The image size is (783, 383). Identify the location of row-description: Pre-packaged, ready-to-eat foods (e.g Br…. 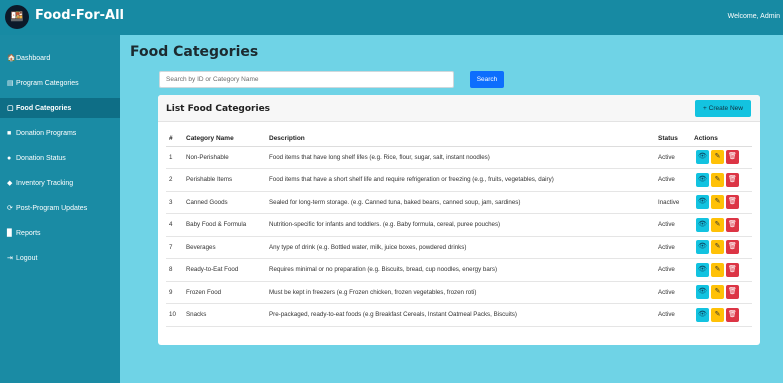
(463, 315).